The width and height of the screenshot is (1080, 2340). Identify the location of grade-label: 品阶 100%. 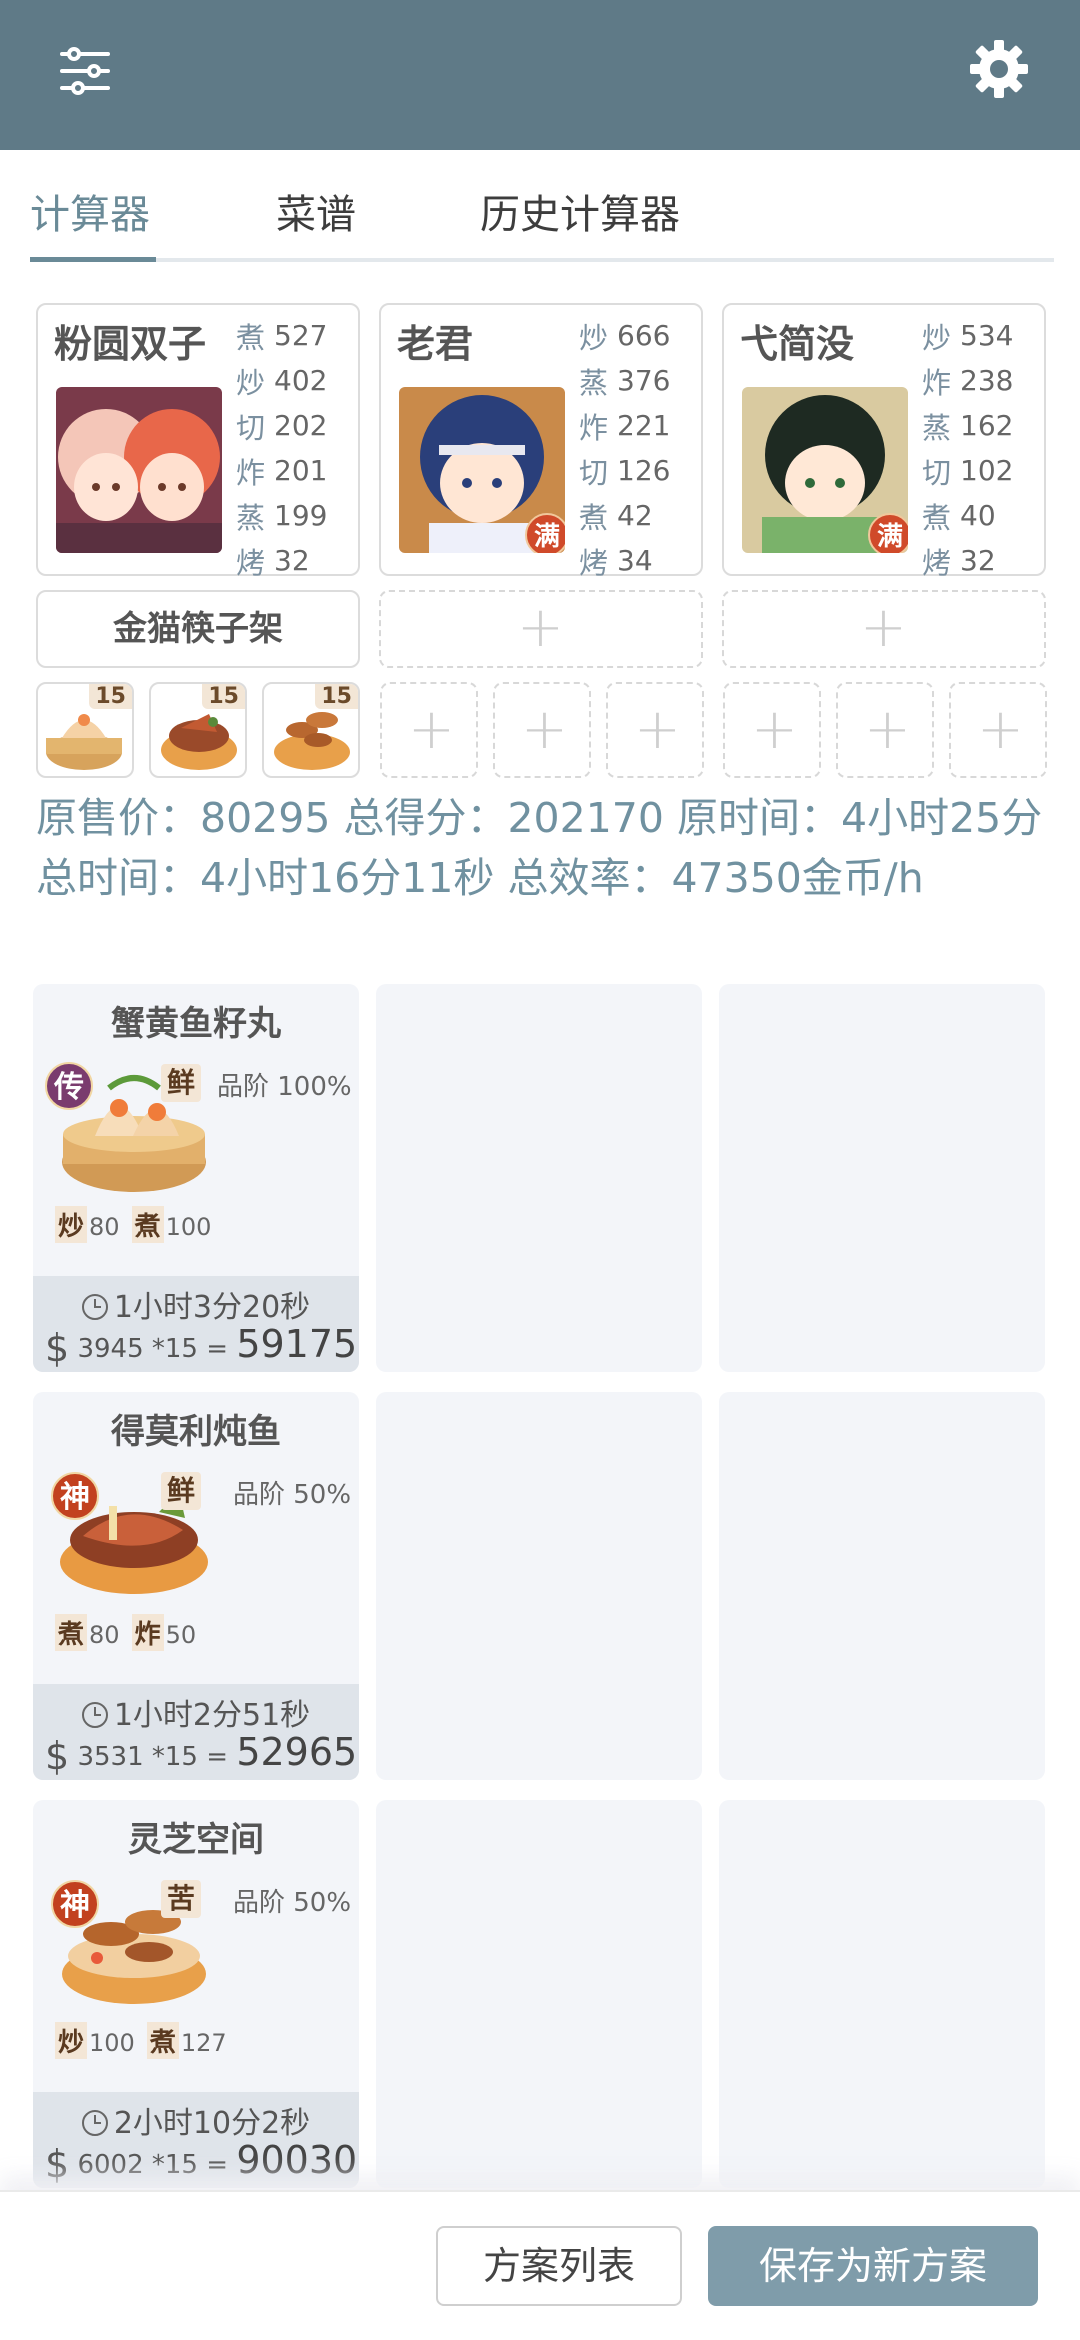
(284, 1087).